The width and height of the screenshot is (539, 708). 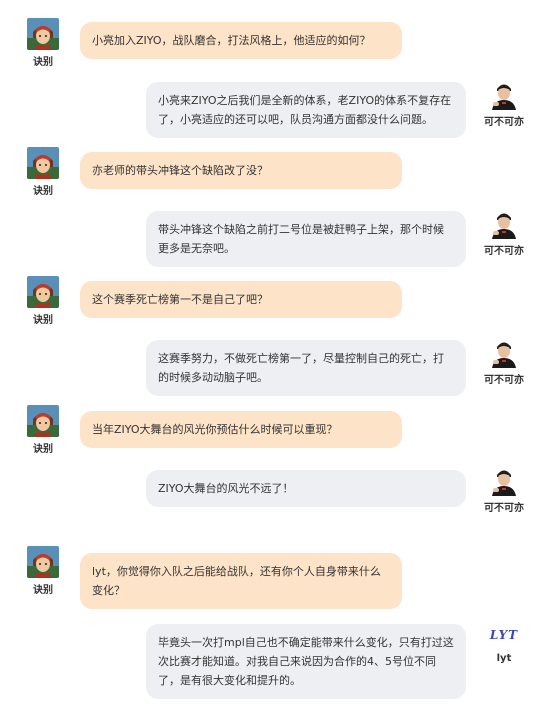 What do you see at coordinates (241, 40) in the screenshot?
I see `question-bubble: 小亮加入ZIYO，战队磨合，打法风格上，他适应的如何？` at bounding box center [241, 40].